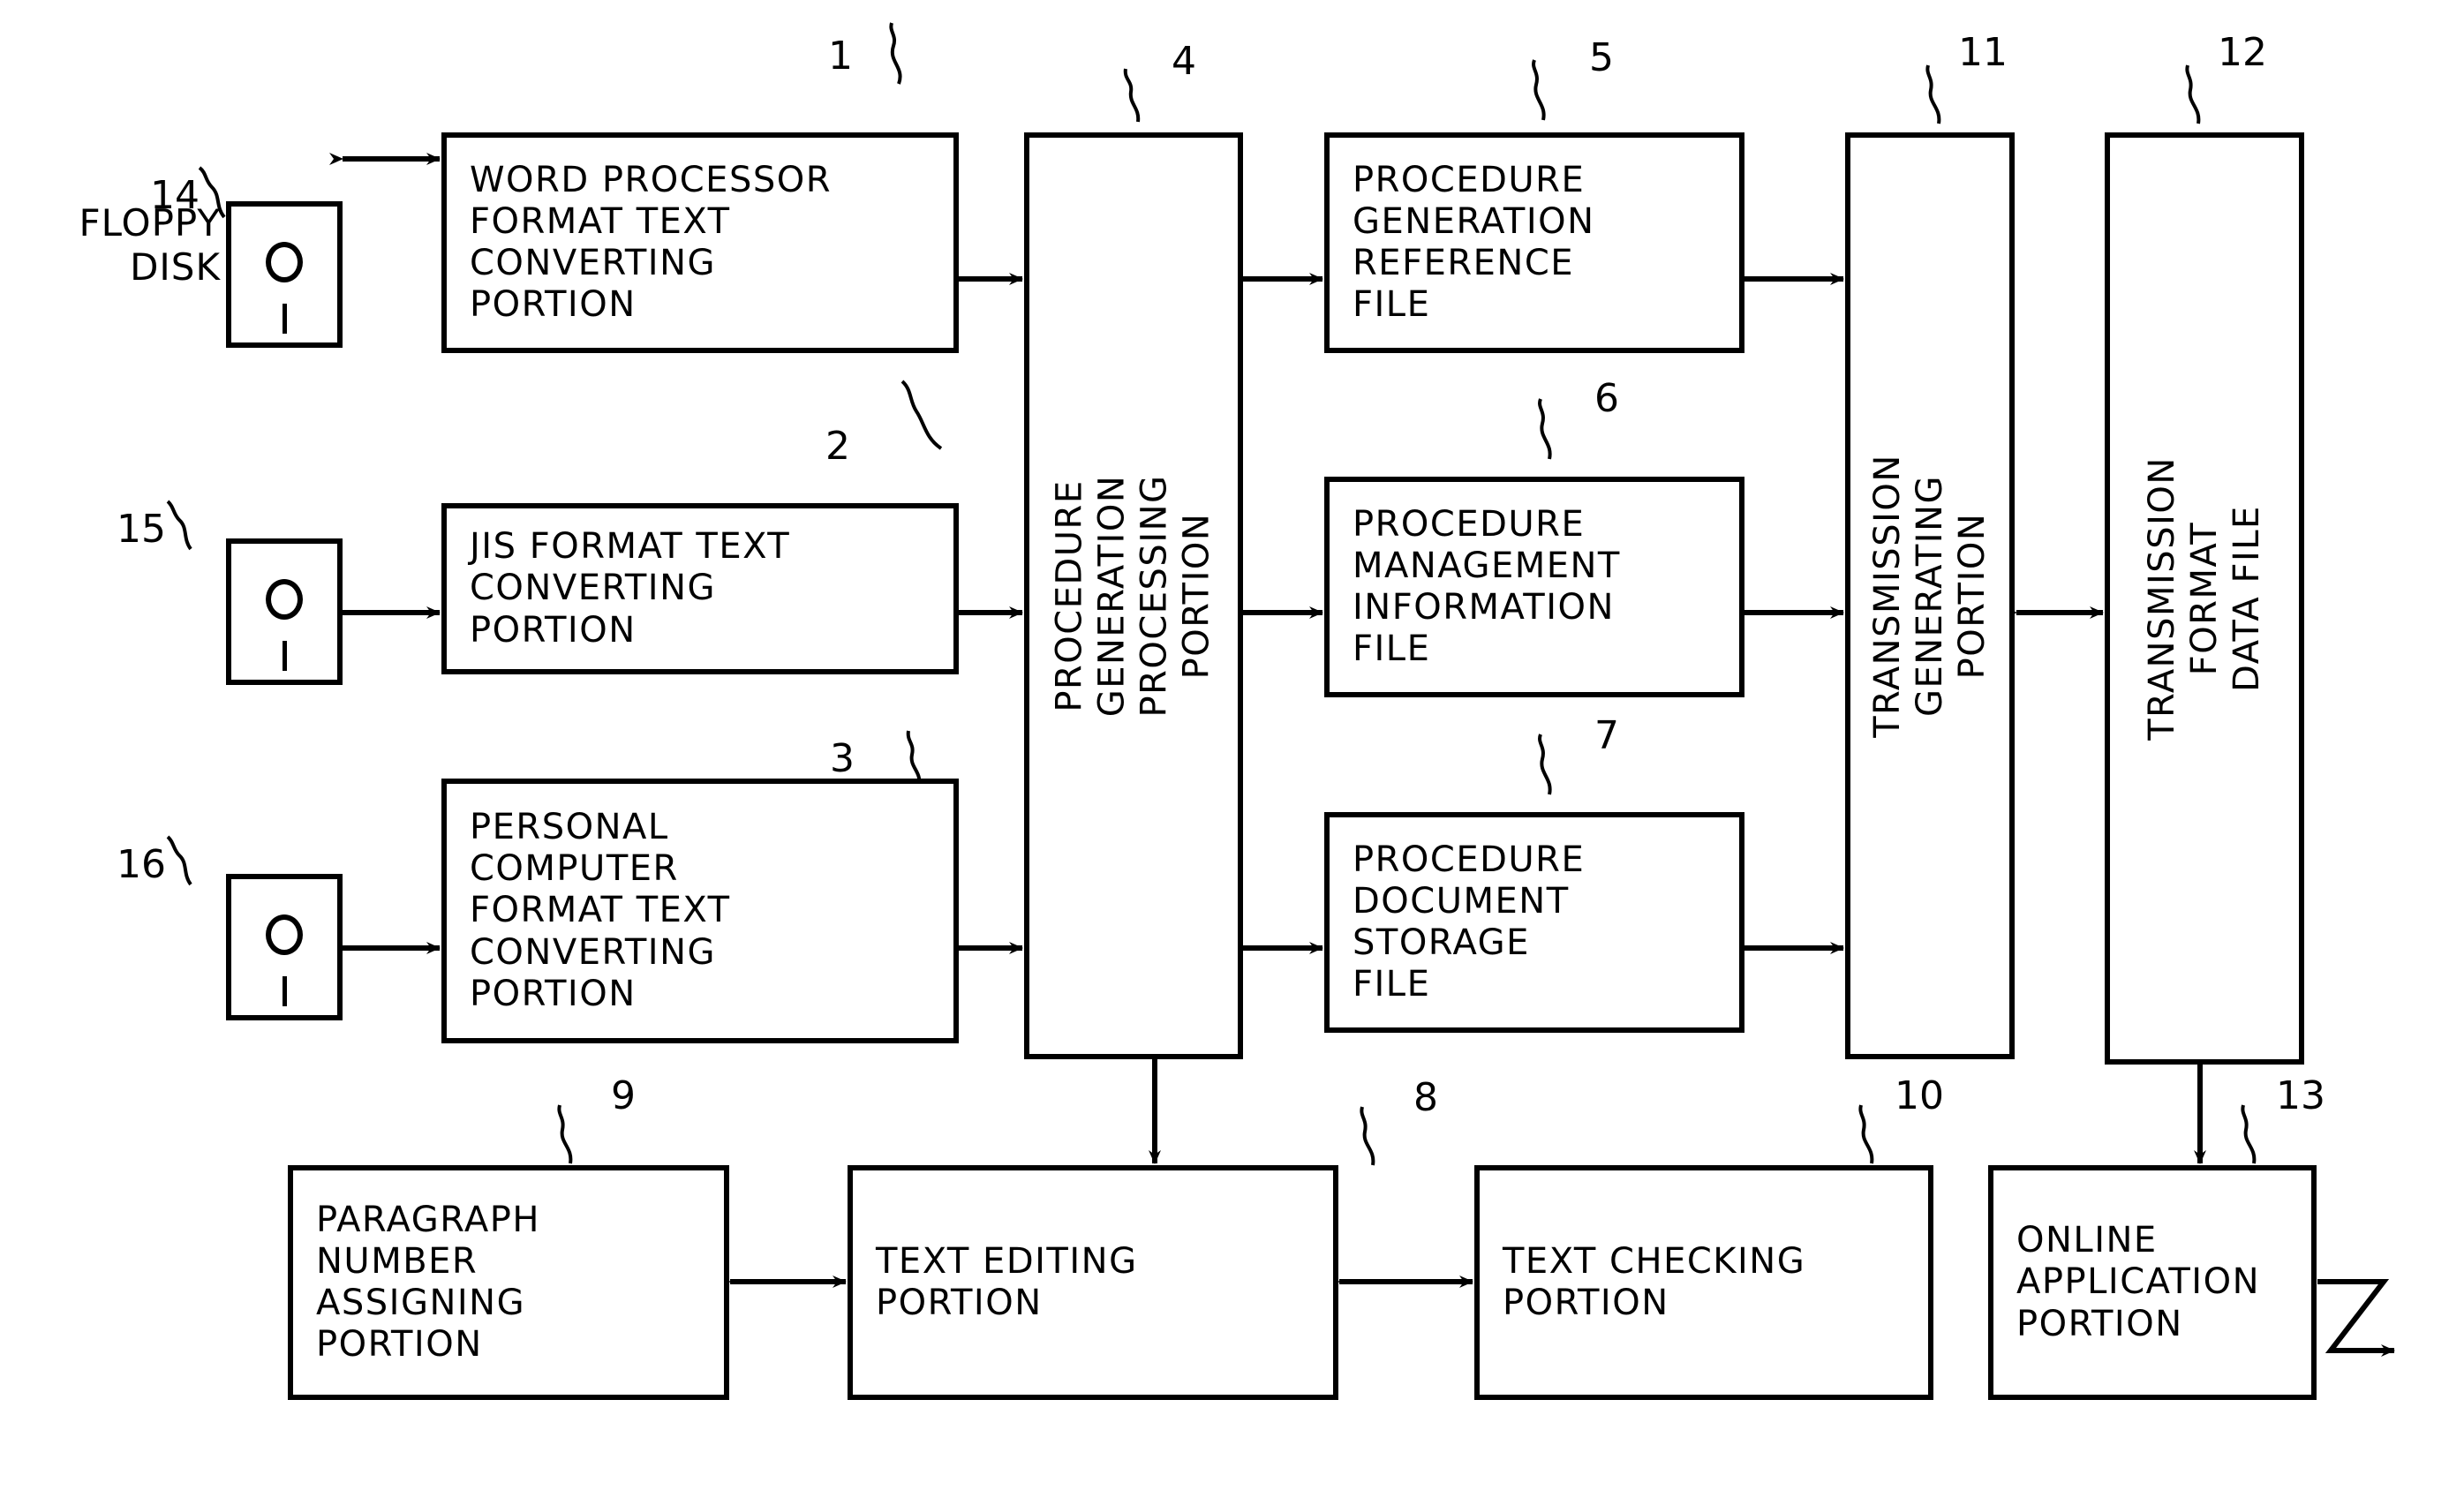 This screenshot has height=1490, width=2464. What do you see at coordinates (1487, 586) in the screenshot?
I see `block-6-label: PROCEDURE MANAGEMENT INFORMATION FILE` at bounding box center [1487, 586].